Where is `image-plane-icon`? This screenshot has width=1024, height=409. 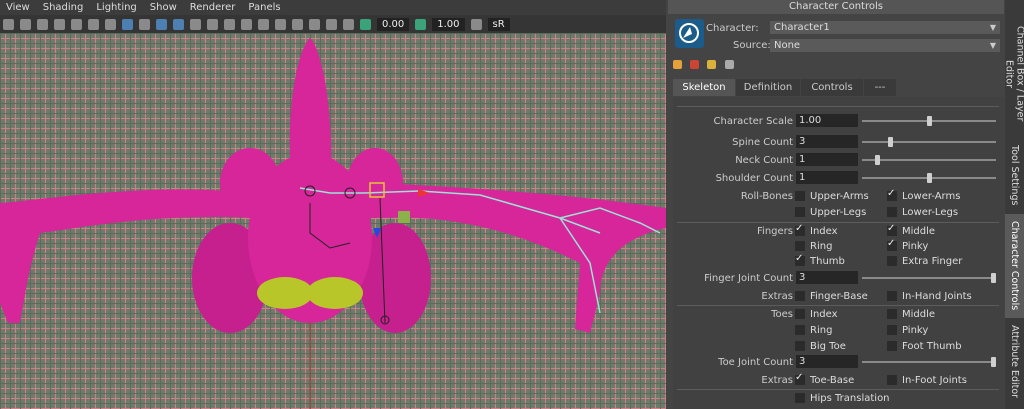
image-plane-icon is located at coordinates (59, 24).